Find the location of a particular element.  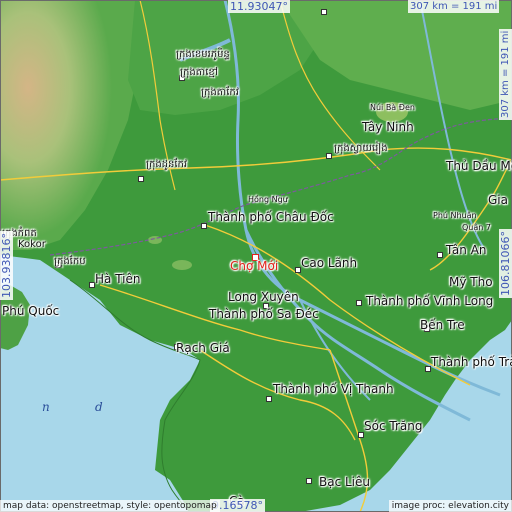

label-vinh-long: Thành phố Vĩnh Long is located at coordinates (430, 301).